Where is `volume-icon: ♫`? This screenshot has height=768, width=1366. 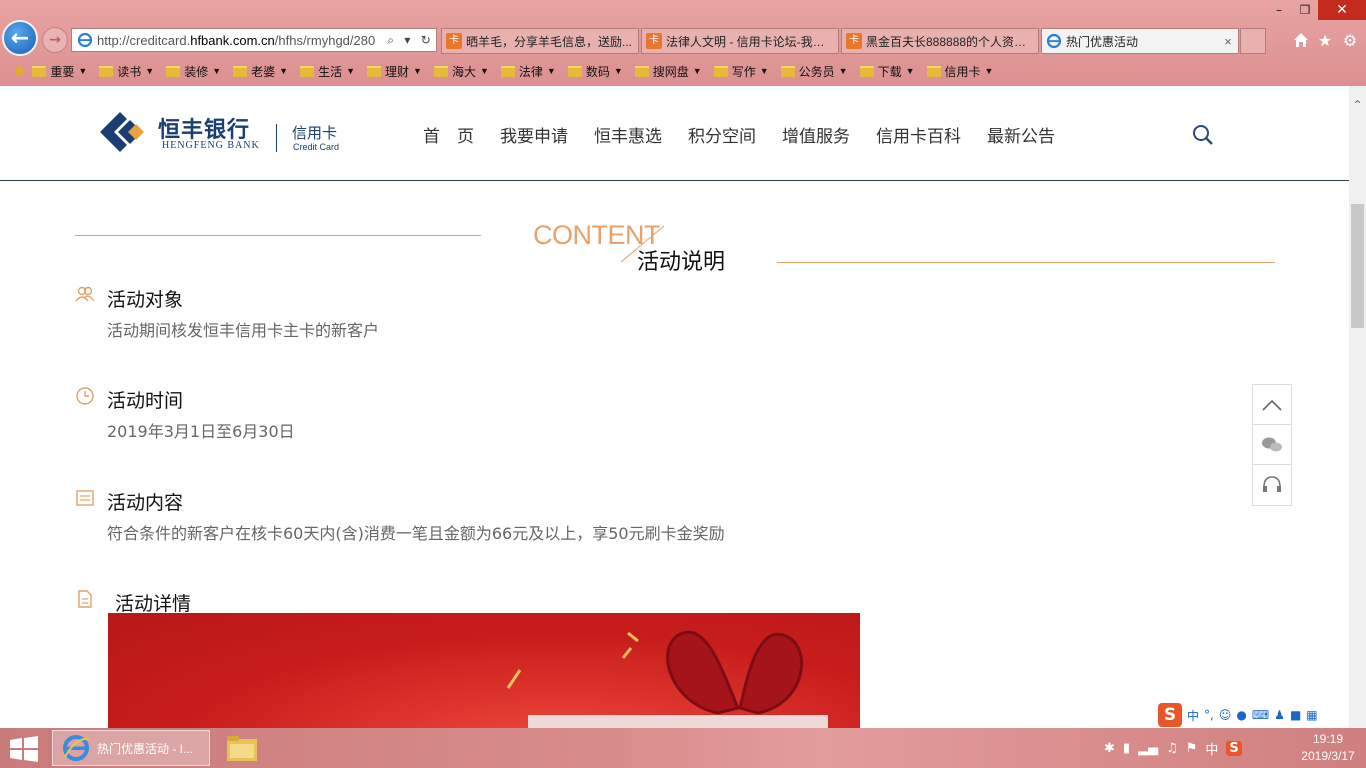 volume-icon: ♫ is located at coordinates (1172, 748).